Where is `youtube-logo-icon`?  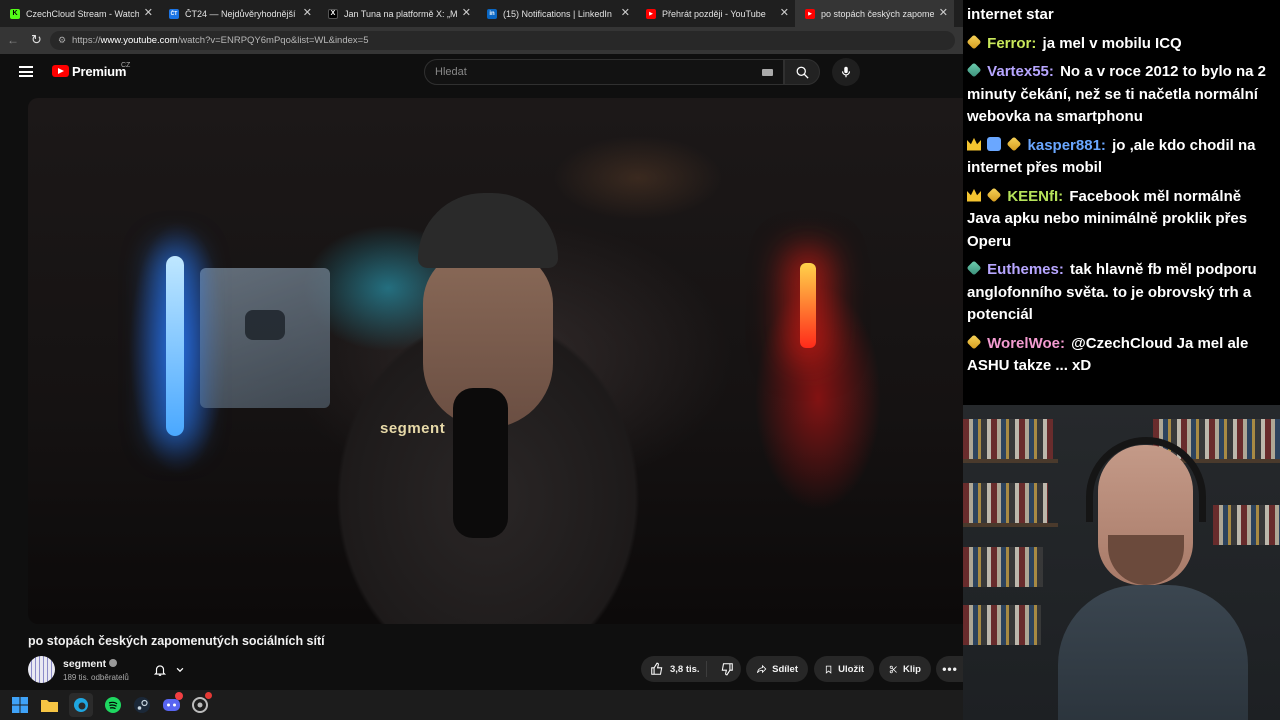
youtube-logo-icon is located at coordinates (60, 71).